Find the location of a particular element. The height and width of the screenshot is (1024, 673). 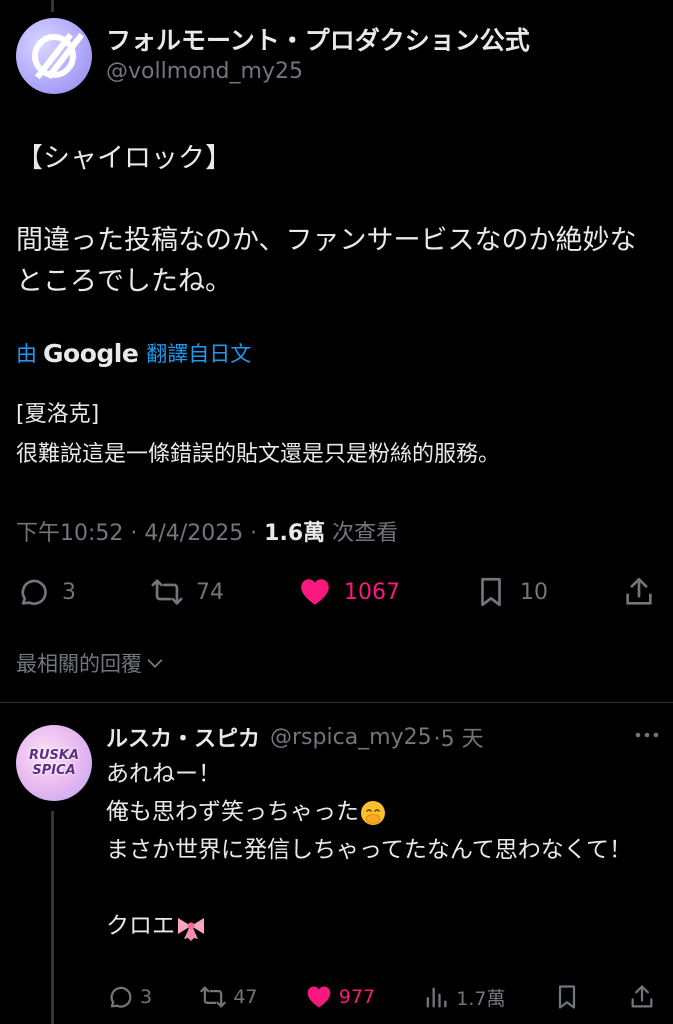

reply-view-count: 1.7萬 is located at coordinates (481, 998).